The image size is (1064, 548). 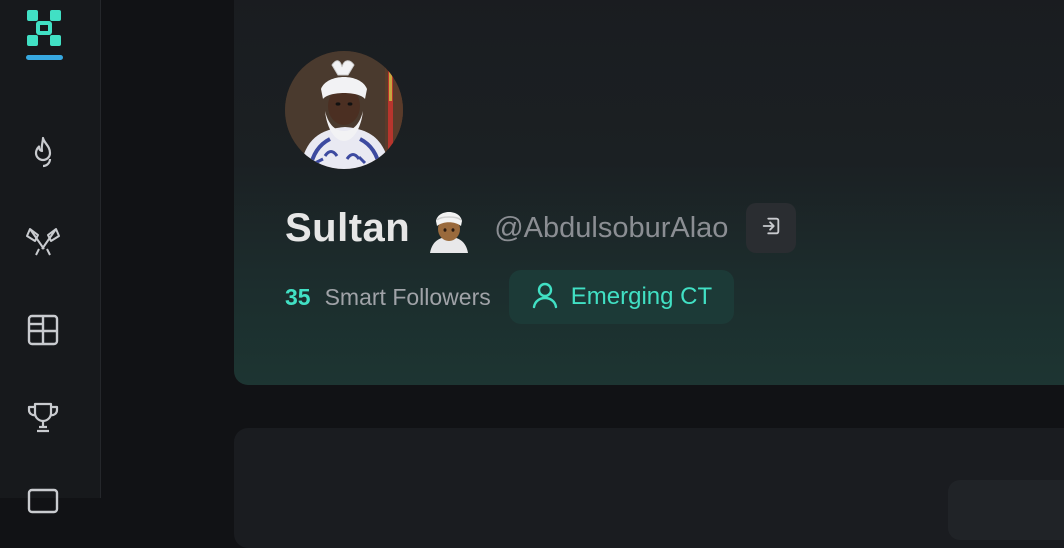 I want to click on nav-item-leaderboard, so click(x=43, y=419).